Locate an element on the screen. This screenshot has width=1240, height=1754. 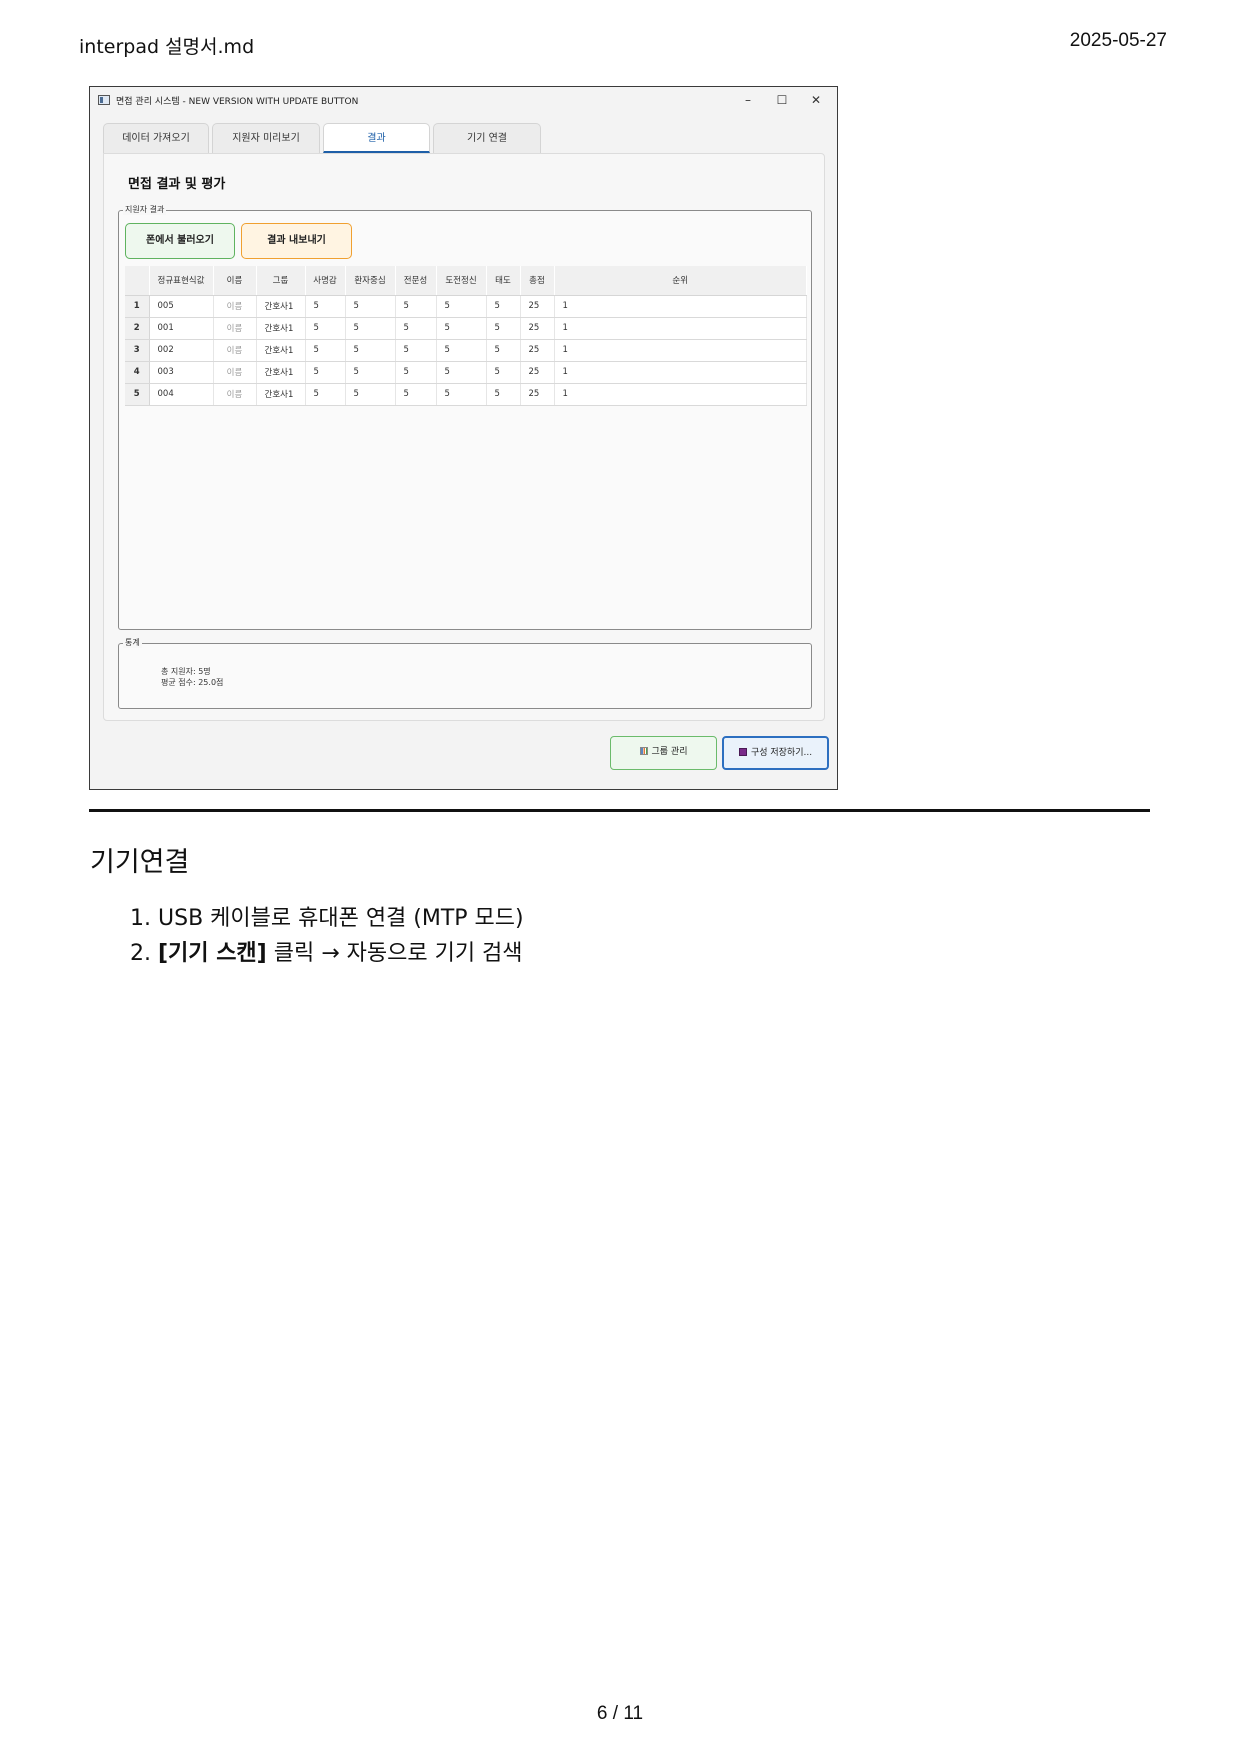
panel-title: 면접 결과 및 평가 is located at coordinates (177, 184).